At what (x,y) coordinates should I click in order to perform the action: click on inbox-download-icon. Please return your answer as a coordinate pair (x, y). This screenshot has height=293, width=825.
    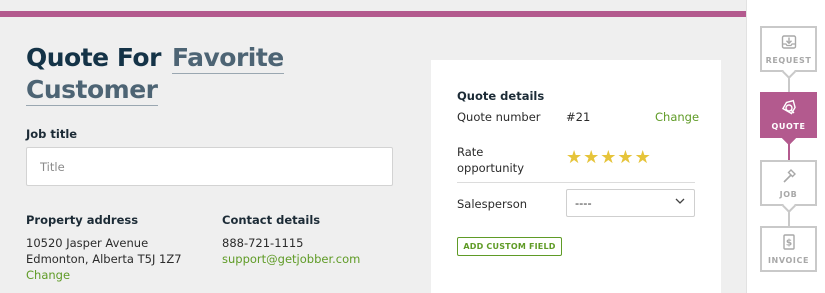
    Looking at the image, I should click on (788, 42).